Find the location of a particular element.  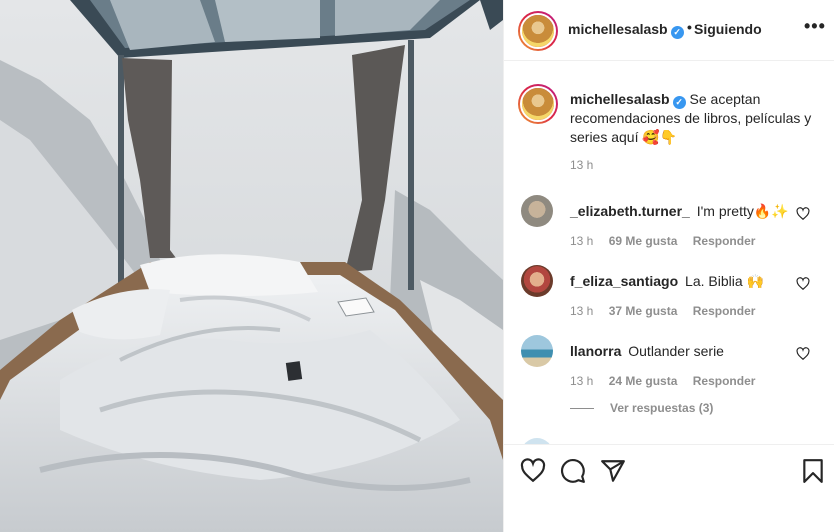

author-username: michellesalasb ✓ is located at coordinates (626, 30).